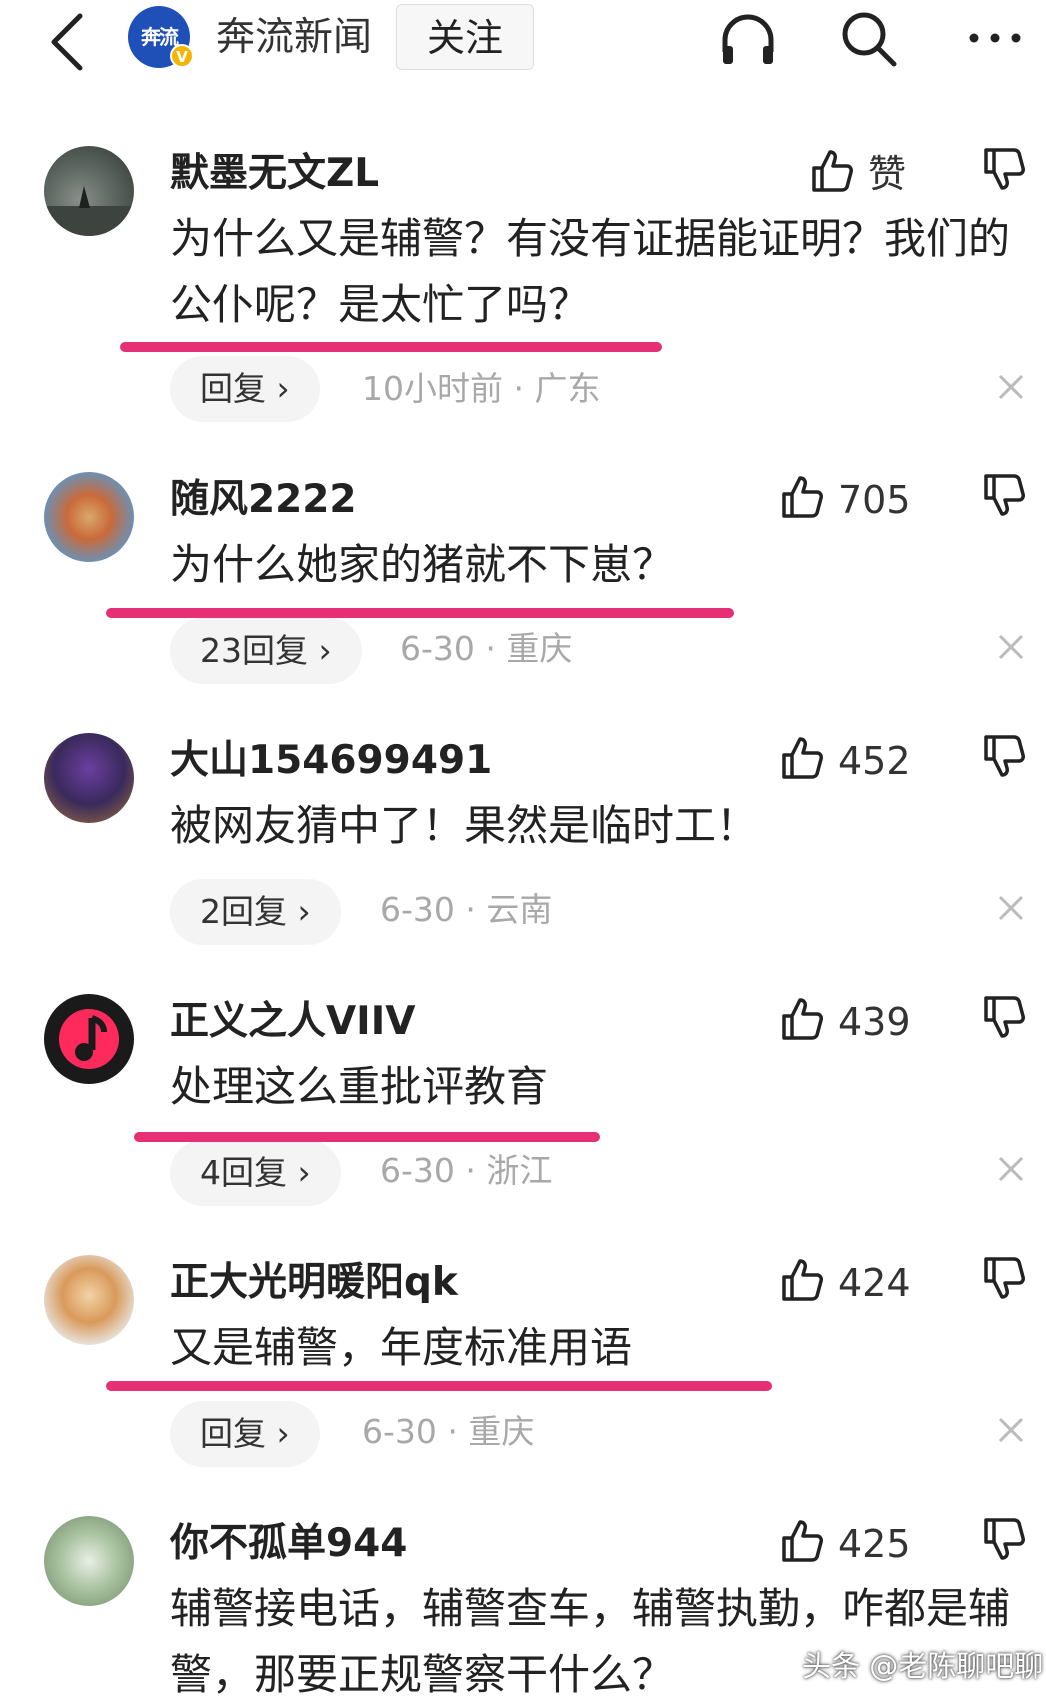  What do you see at coordinates (874, 1283) in the screenshot?
I see `like-count: 424` at bounding box center [874, 1283].